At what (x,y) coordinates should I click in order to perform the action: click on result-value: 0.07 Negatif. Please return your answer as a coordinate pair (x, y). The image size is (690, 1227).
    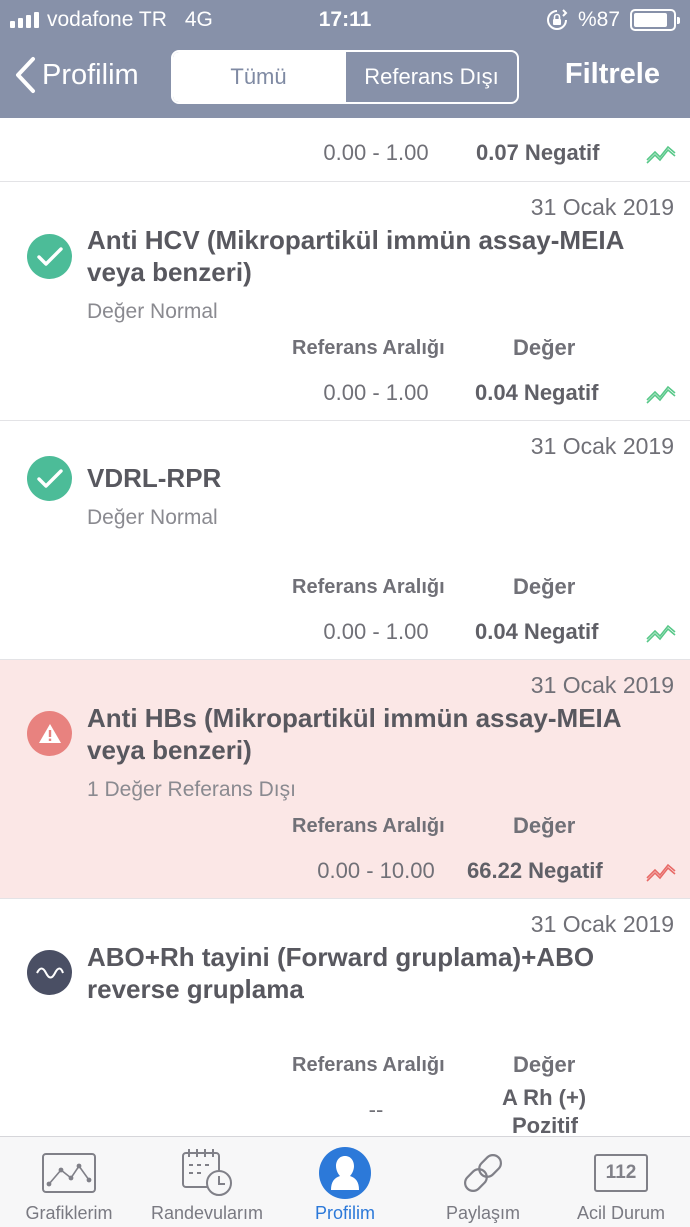
    Looking at the image, I should click on (538, 152).